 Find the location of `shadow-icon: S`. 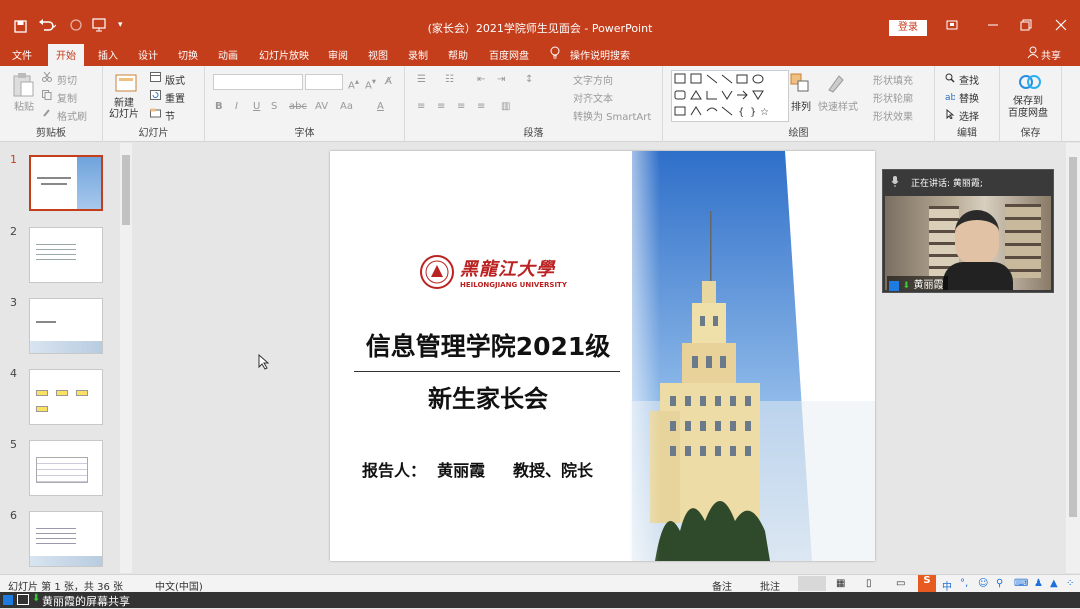

shadow-icon: S is located at coordinates (274, 106).